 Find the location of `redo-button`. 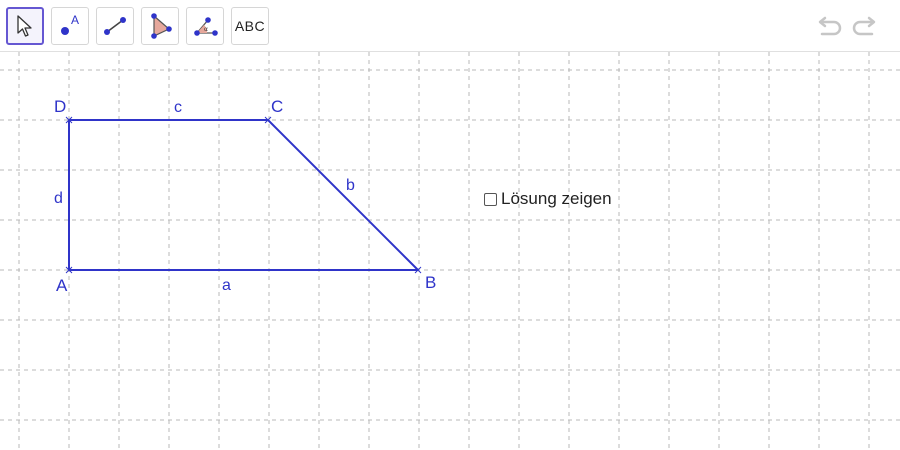

redo-button is located at coordinates (865, 27).